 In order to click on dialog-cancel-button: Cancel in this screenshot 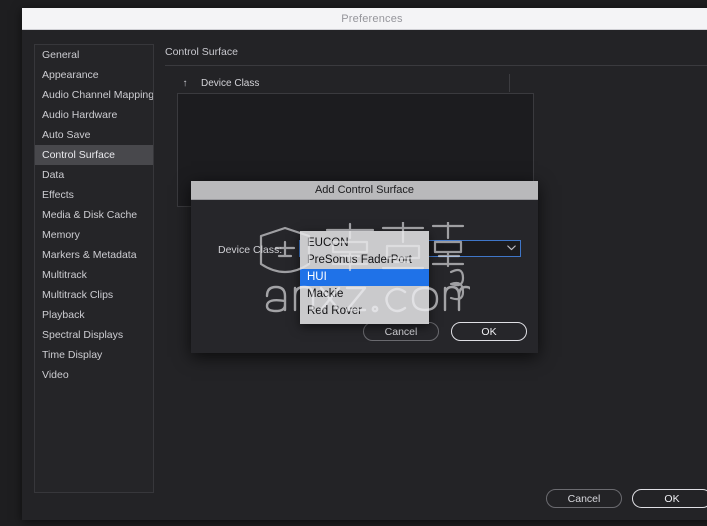, I will do `click(401, 331)`.